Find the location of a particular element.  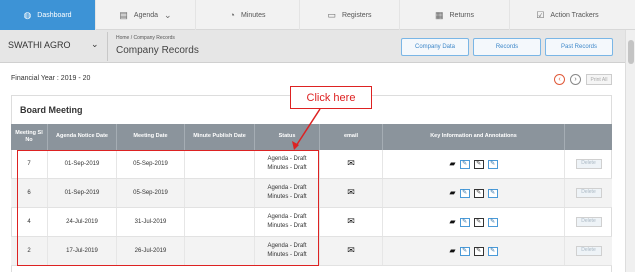

nav-action-trackers: ☑ Action Trackers is located at coordinates (567, 15).